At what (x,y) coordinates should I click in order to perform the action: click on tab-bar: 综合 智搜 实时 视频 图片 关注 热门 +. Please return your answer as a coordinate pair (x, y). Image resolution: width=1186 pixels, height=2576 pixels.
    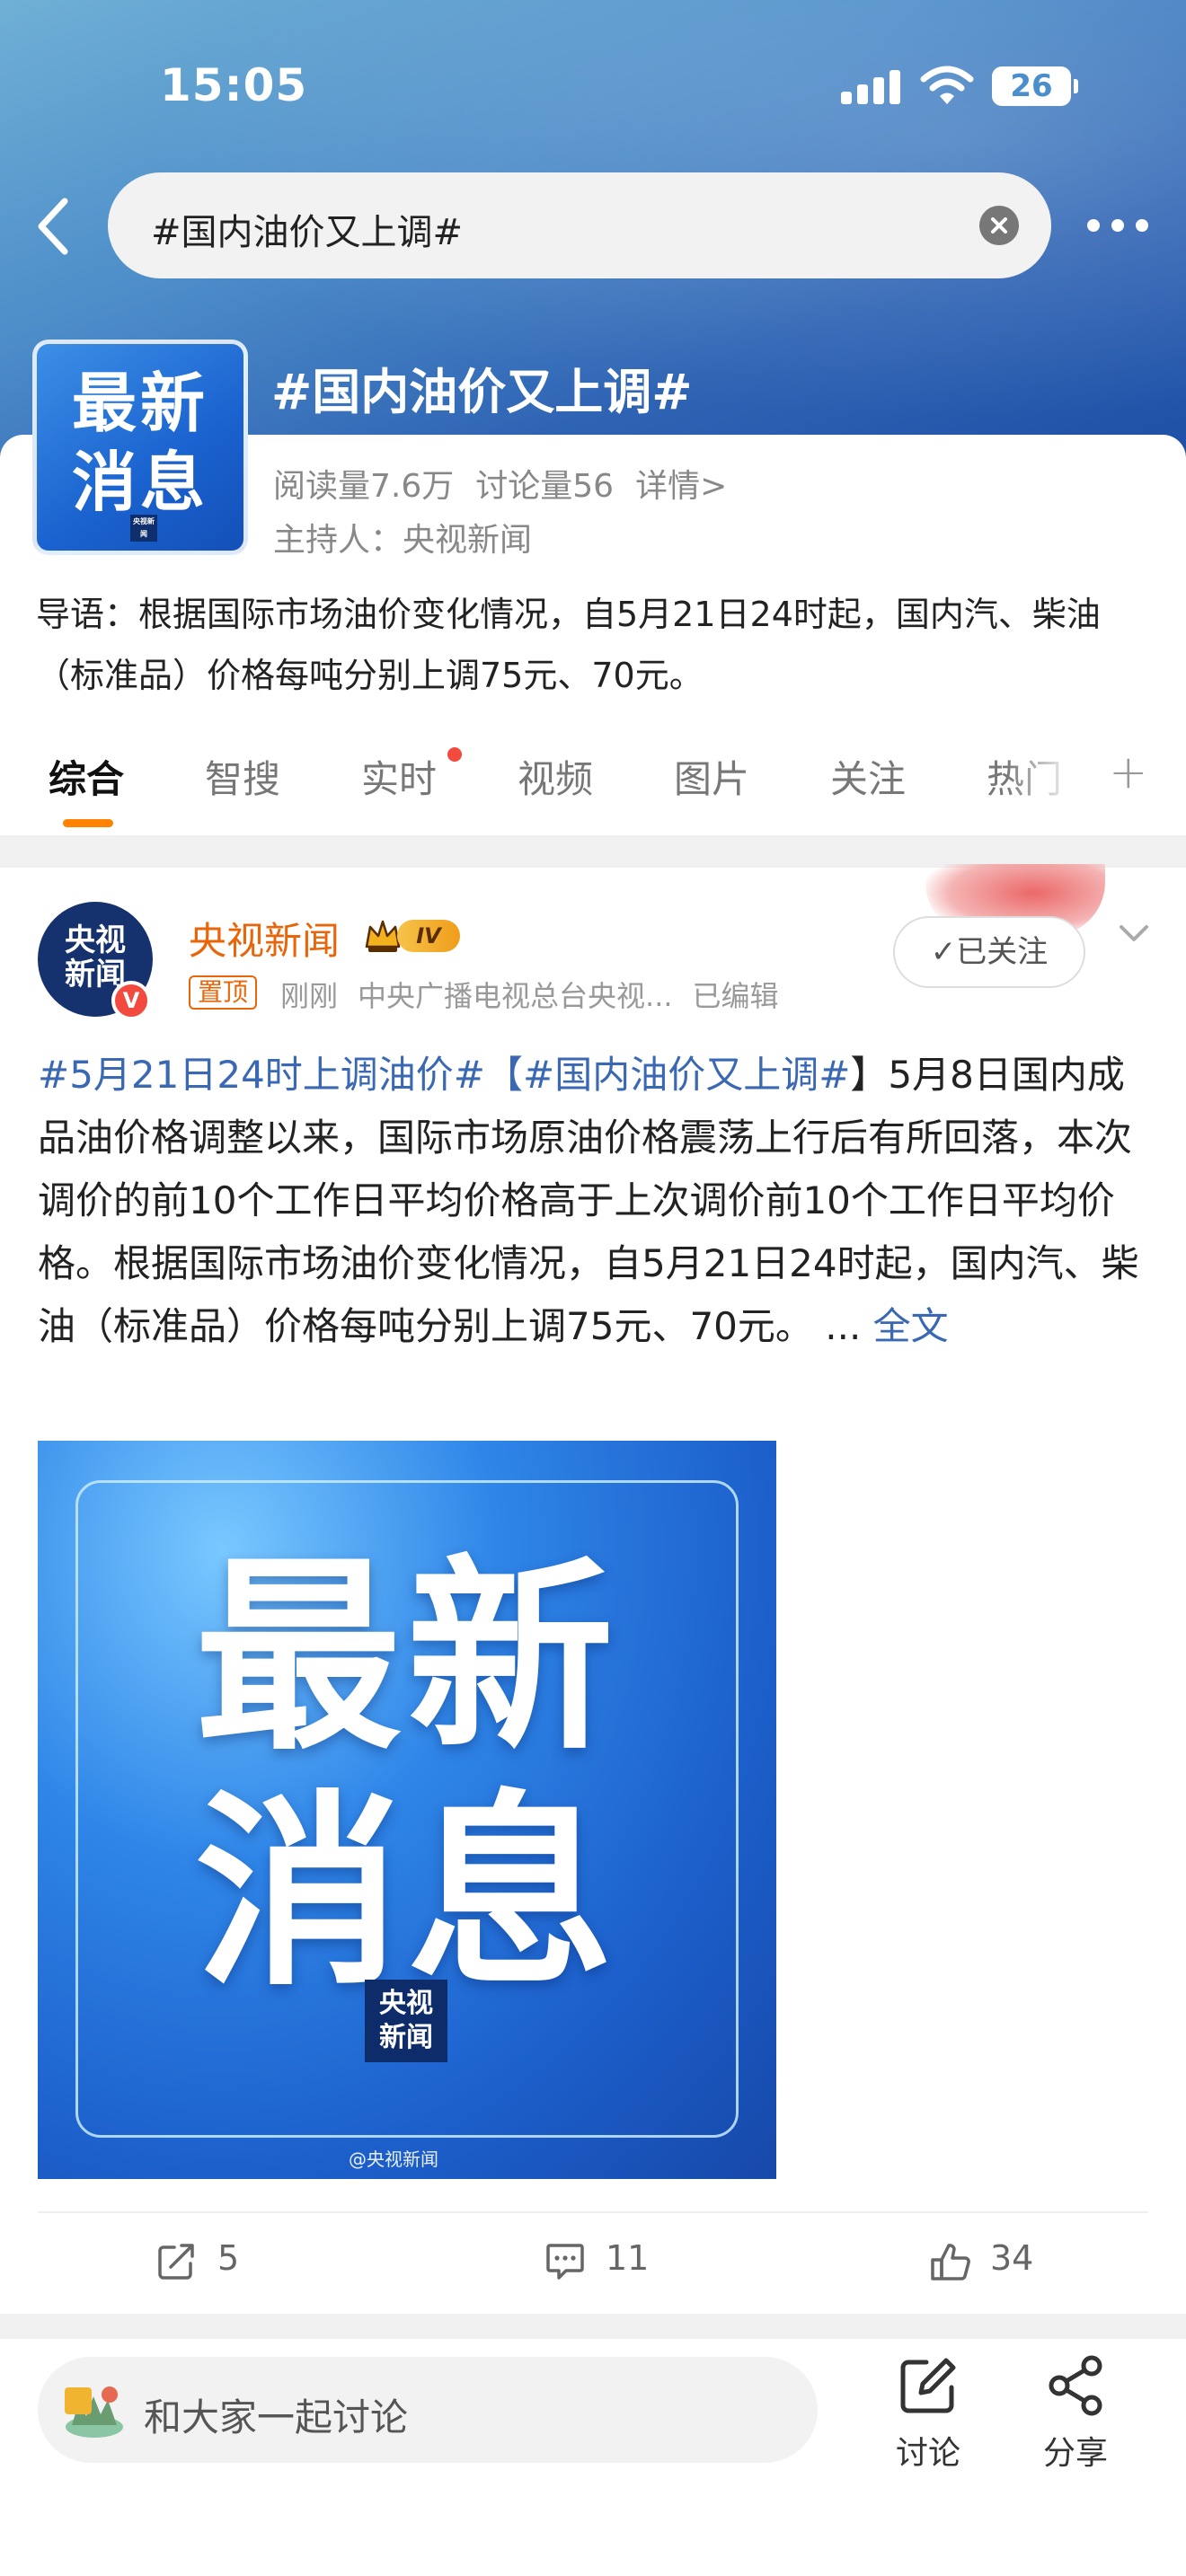
    Looking at the image, I should click on (593, 796).